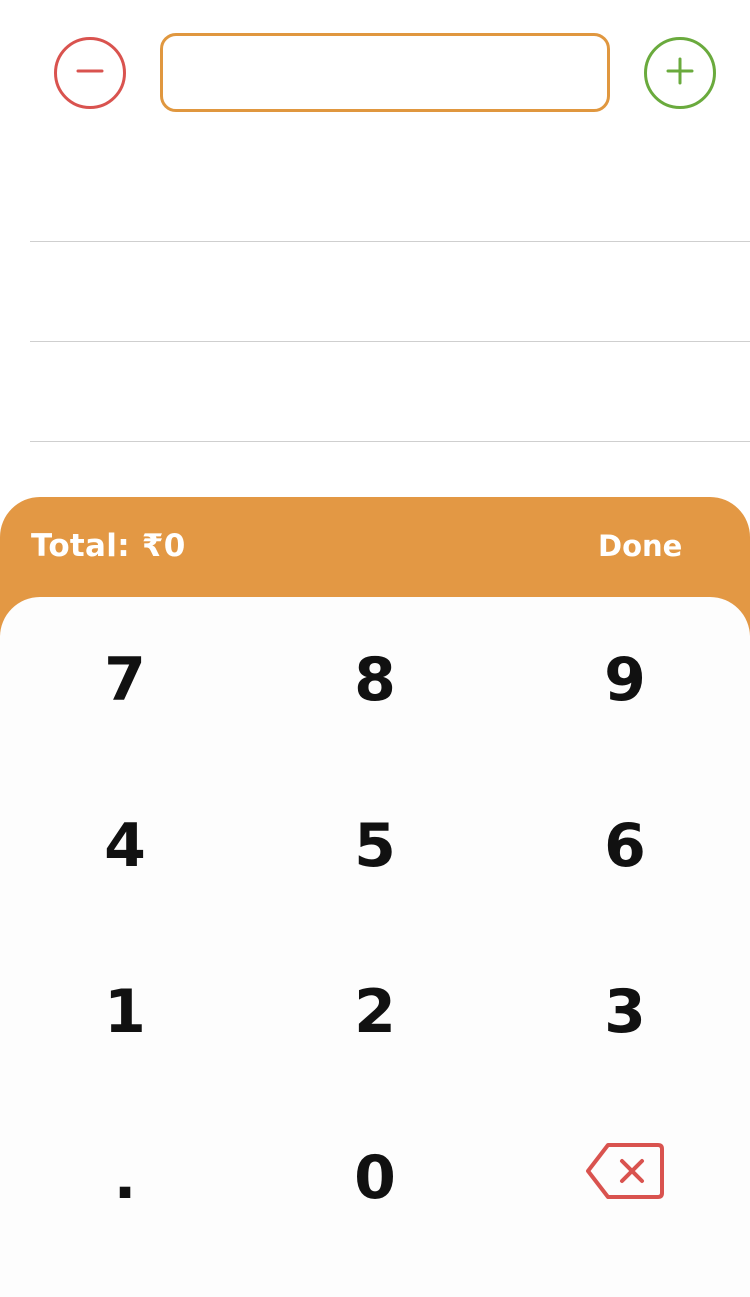  What do you see at coordinates (125, 1178) in the screenshot?
I see `key-decimal: .` at bounding box center [125, 1178].